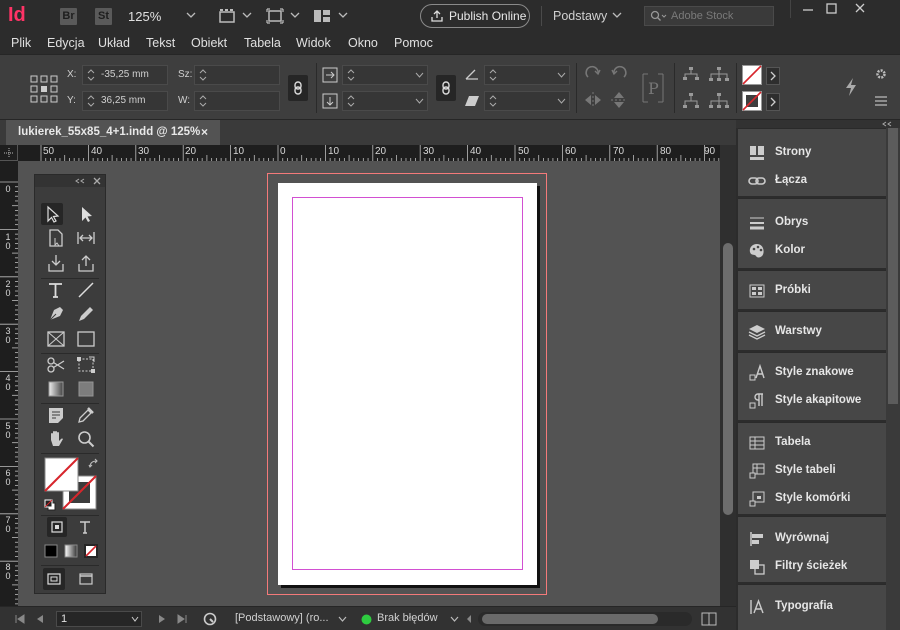  I want to click on ruler-origin, so click(9, 153).